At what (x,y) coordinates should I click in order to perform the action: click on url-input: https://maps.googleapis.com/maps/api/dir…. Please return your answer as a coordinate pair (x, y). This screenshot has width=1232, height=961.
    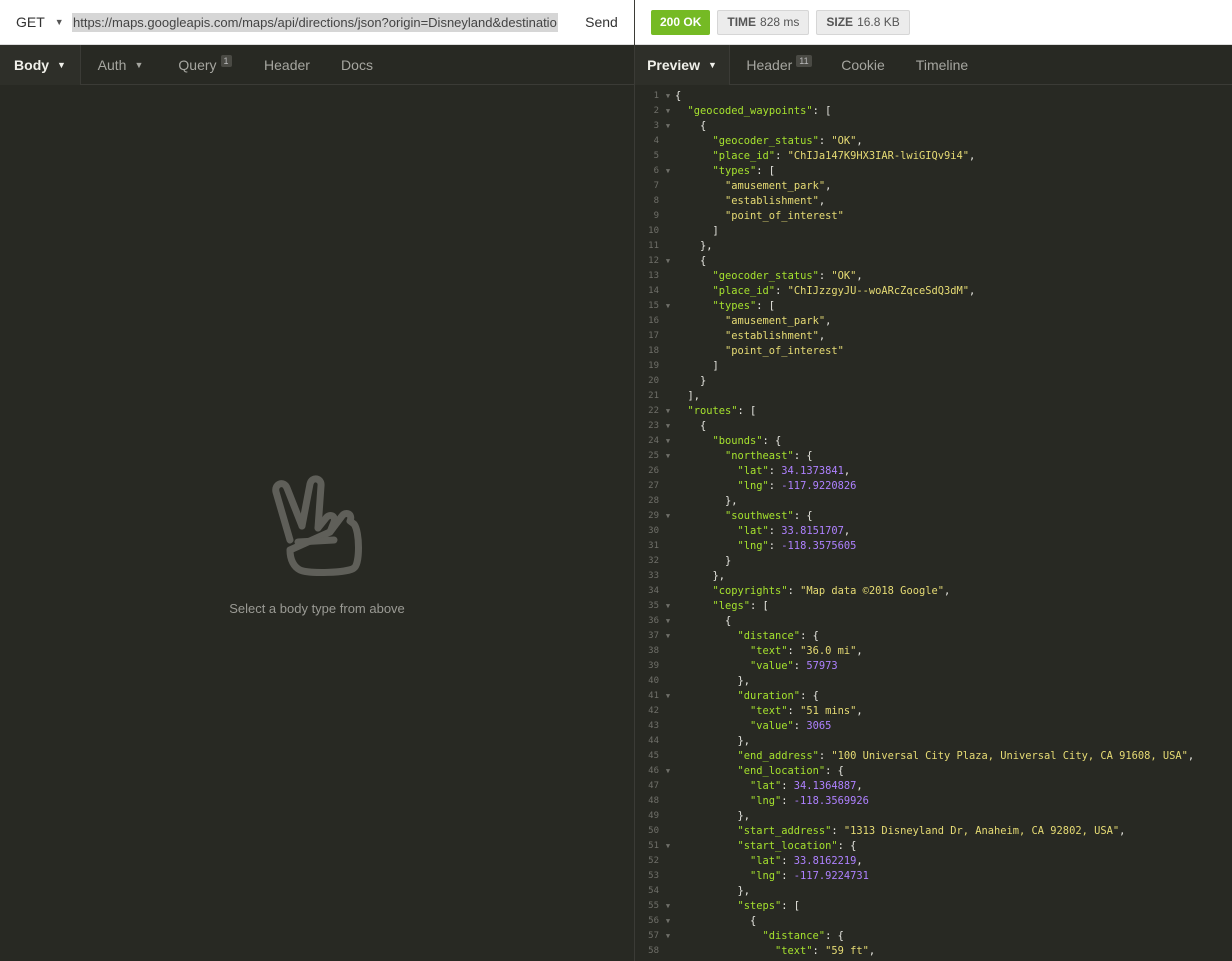
    Looking at the image, I should click on (320, 22).